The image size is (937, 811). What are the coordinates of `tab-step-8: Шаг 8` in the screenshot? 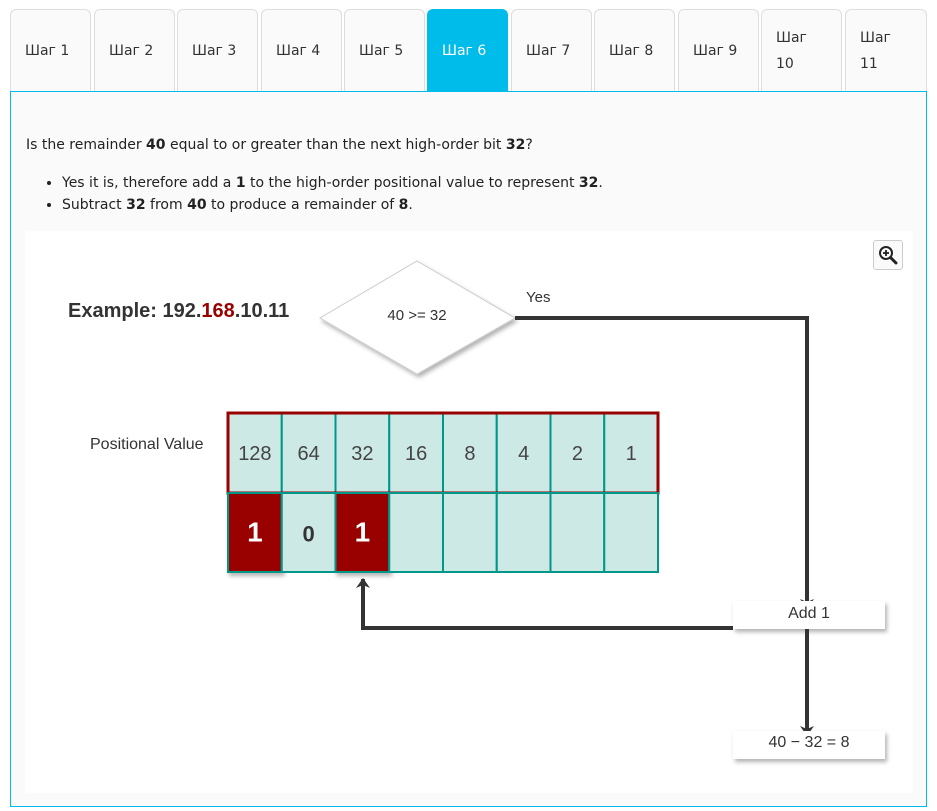 It's located at (634, 50).